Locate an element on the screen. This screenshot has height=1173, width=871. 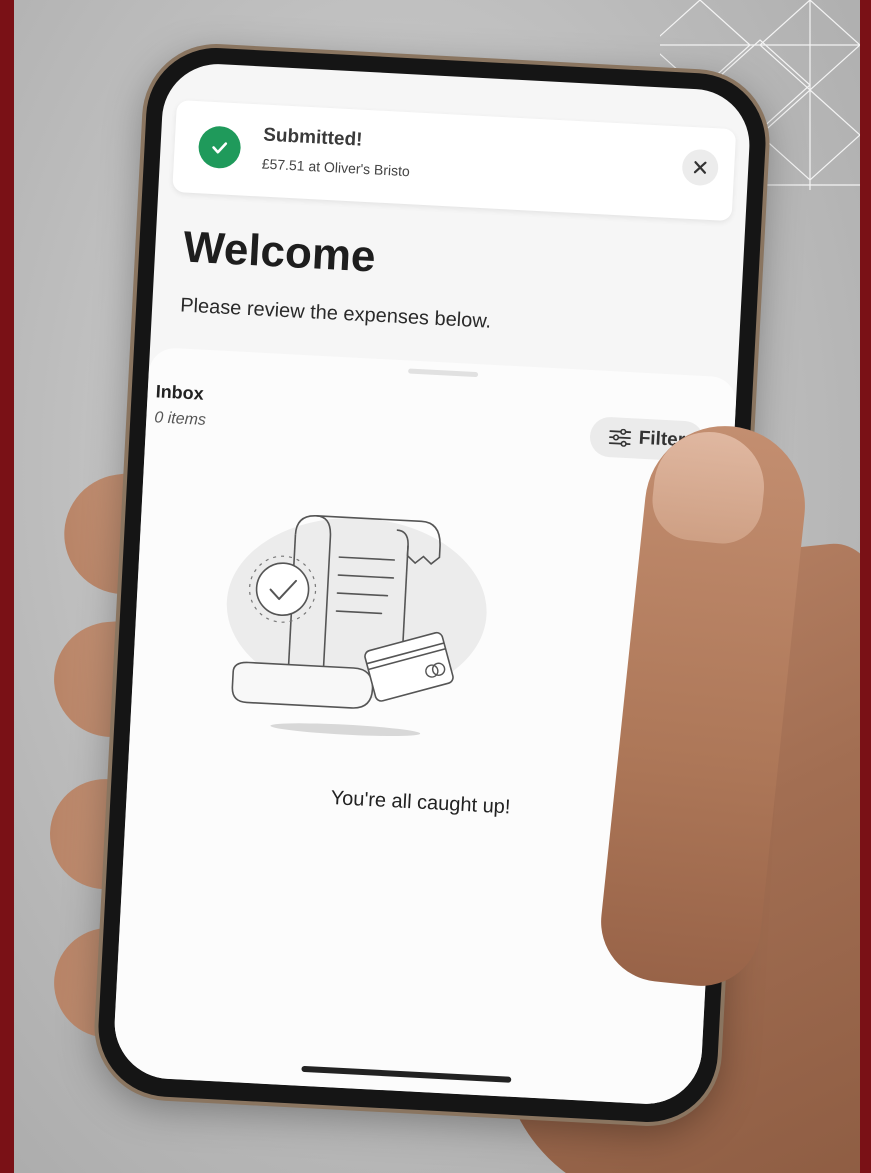
checkmark-icon is located at coordinates (220, 148).